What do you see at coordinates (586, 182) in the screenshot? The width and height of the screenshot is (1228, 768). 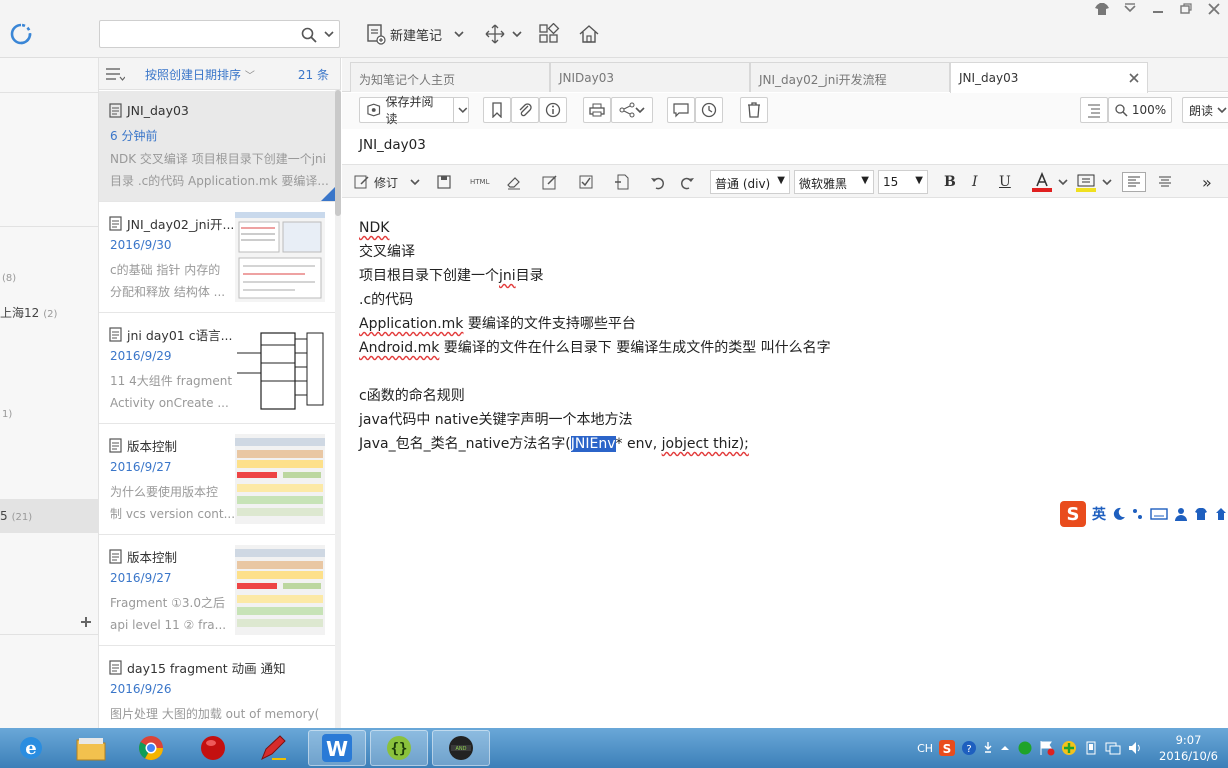 I see `checkbox-icon` at bounding box center [586, 182].